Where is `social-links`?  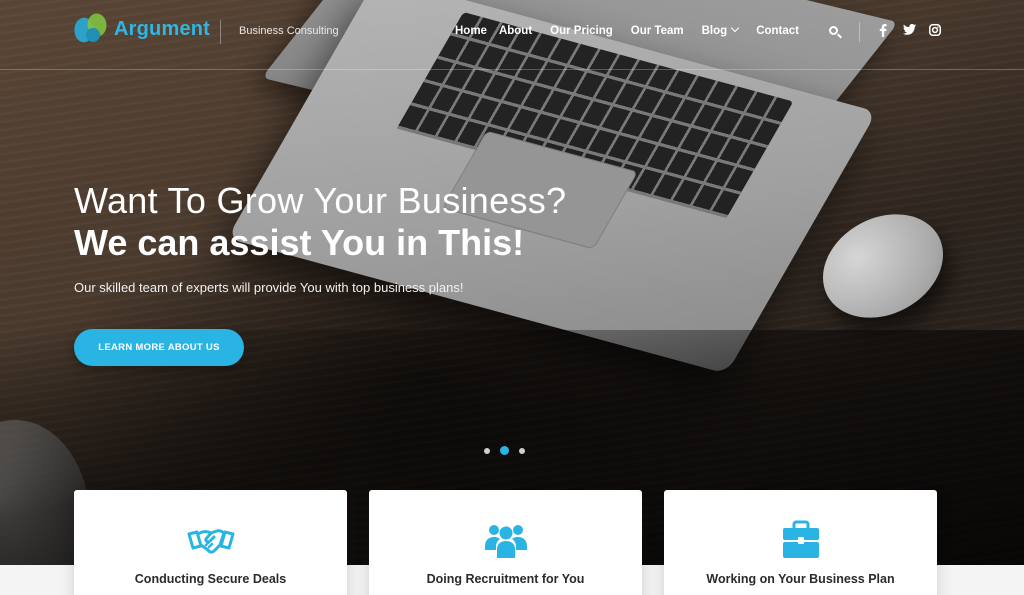
social-links is located at coordinates (909, 31).